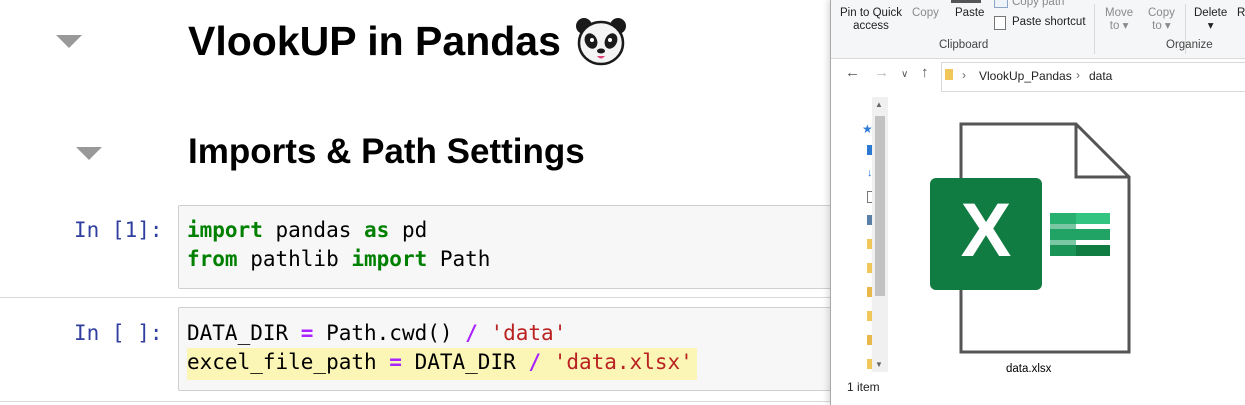  I want to click on folder-icon, so click(949, 74).